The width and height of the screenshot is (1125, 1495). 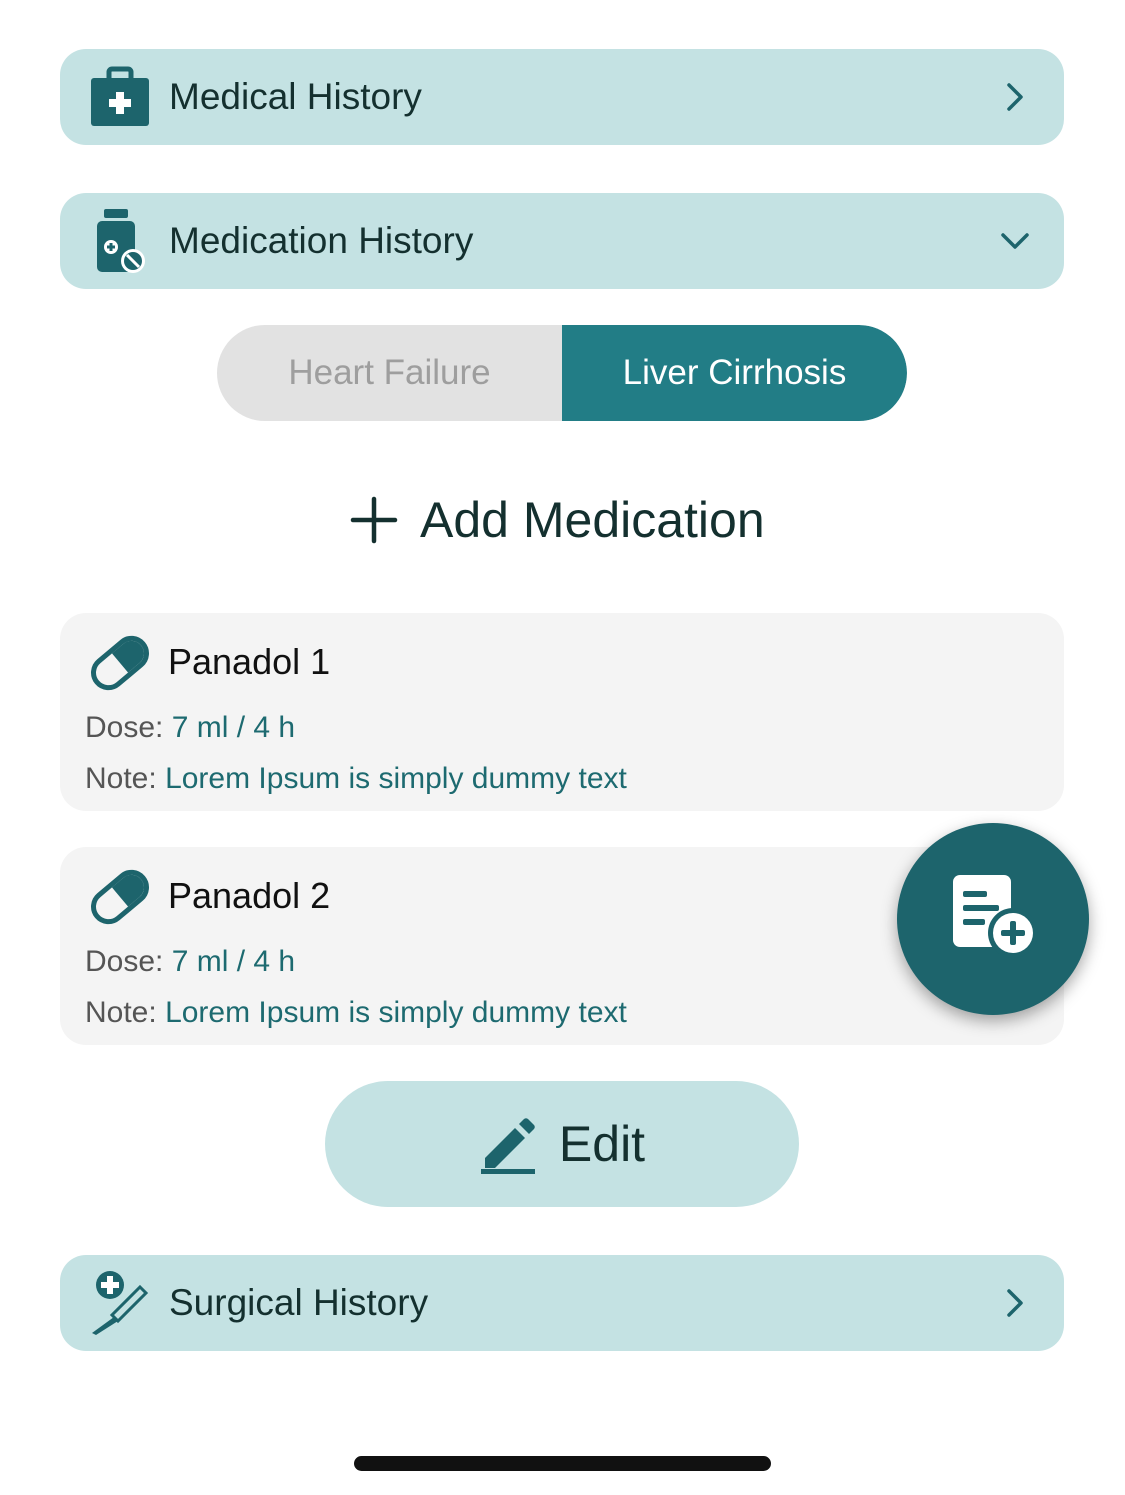 What do you see at coordinates (321, 240) in the screenshot?
I see `section-title: Medication History` at bounding box center [321, 240].